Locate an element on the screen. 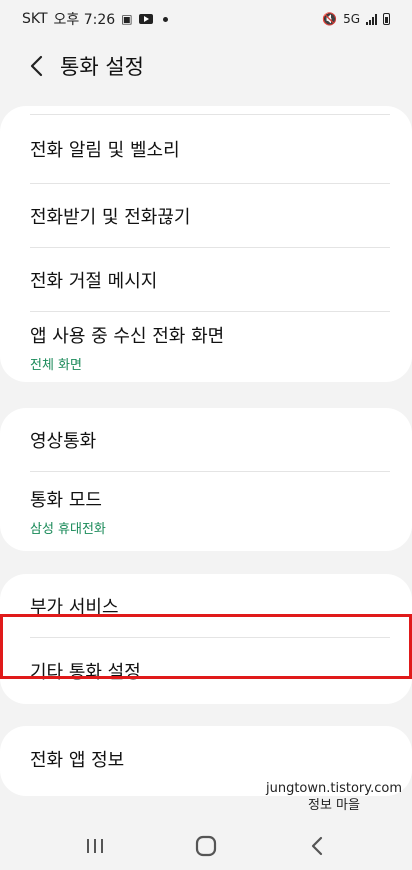 The width and height of the screenshot is (412, 870). back-nav-icon is located at coordinates (316, 846).